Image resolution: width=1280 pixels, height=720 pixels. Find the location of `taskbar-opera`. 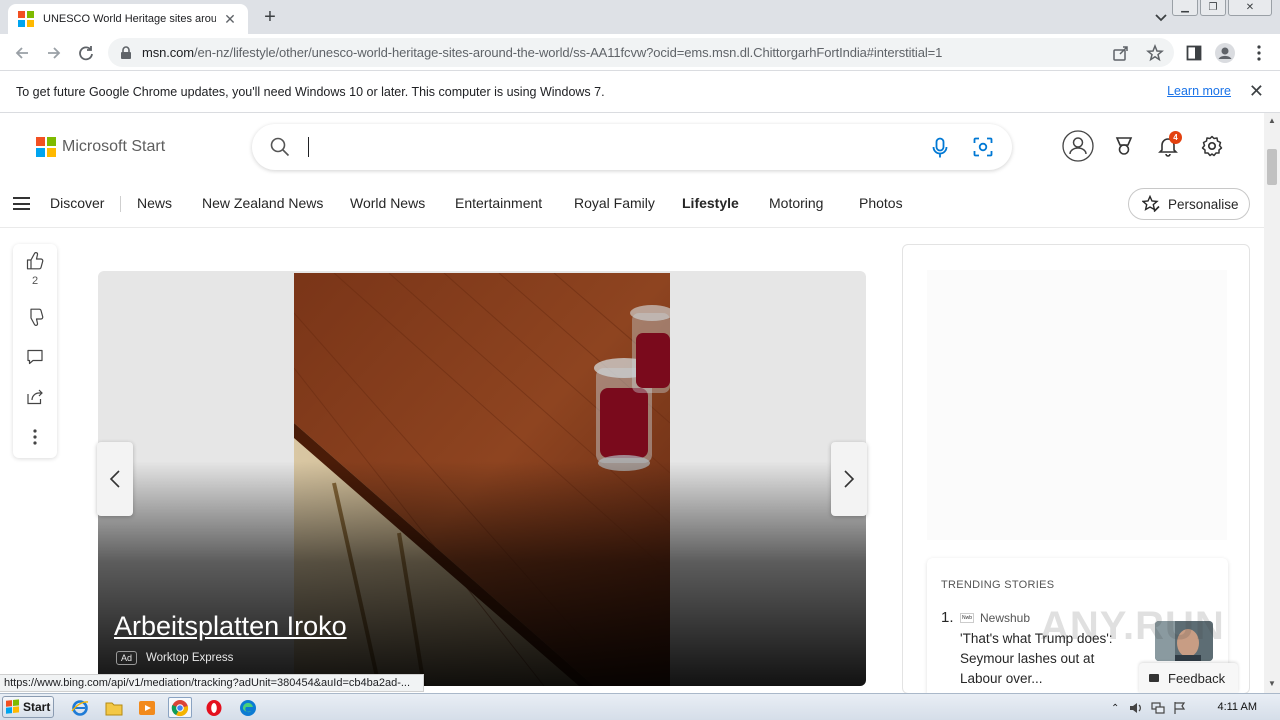

taskbar-opera is located at coordinates (214, 707).